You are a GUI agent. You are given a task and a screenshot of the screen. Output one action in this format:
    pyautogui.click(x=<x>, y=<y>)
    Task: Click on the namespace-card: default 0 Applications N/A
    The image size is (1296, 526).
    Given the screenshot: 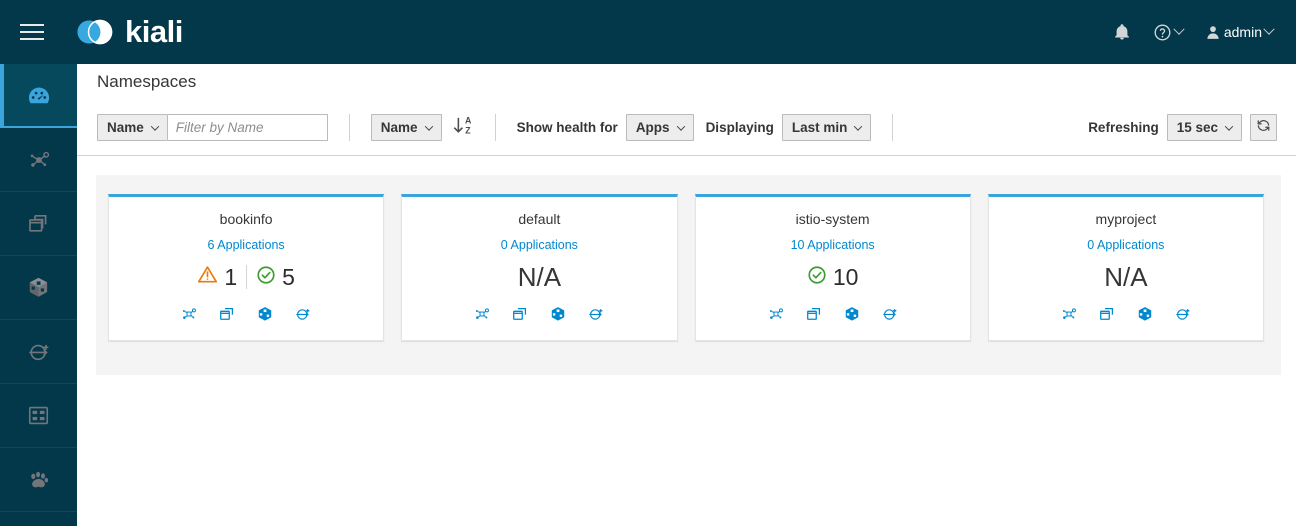 What is the action you would take?
    pyautogui.click(x=539, y=267)
    